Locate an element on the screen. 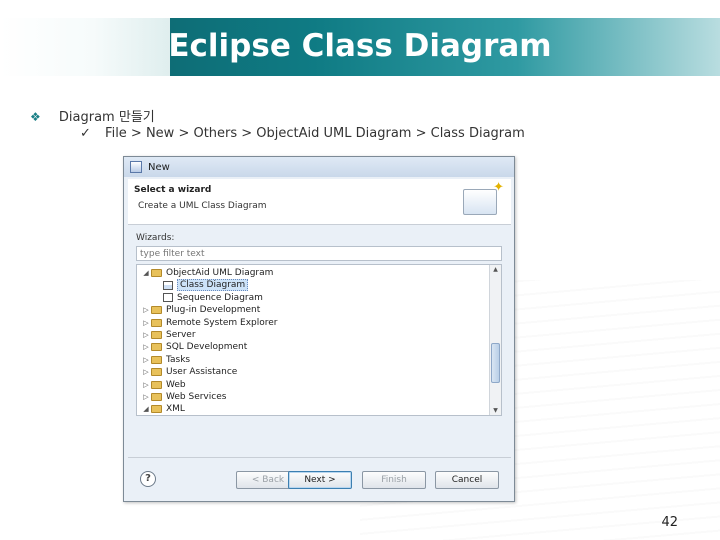 Image resolution: width=720 pixels, height=540 pixels. tree-item-label: SQL Development is located at coordinates (207, 347).